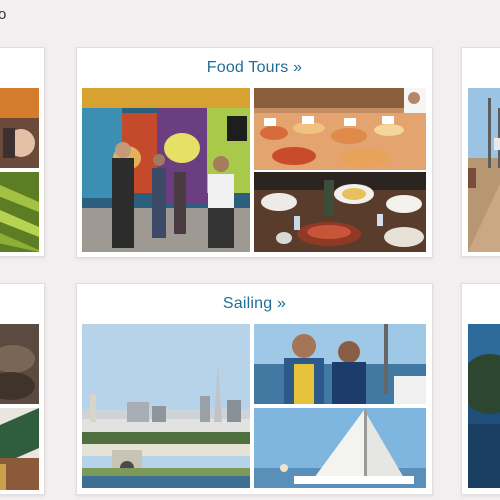  Describe the element at coordinates (3, 14) in the screenshot. I see `corner-text-fragment: o` at that location.